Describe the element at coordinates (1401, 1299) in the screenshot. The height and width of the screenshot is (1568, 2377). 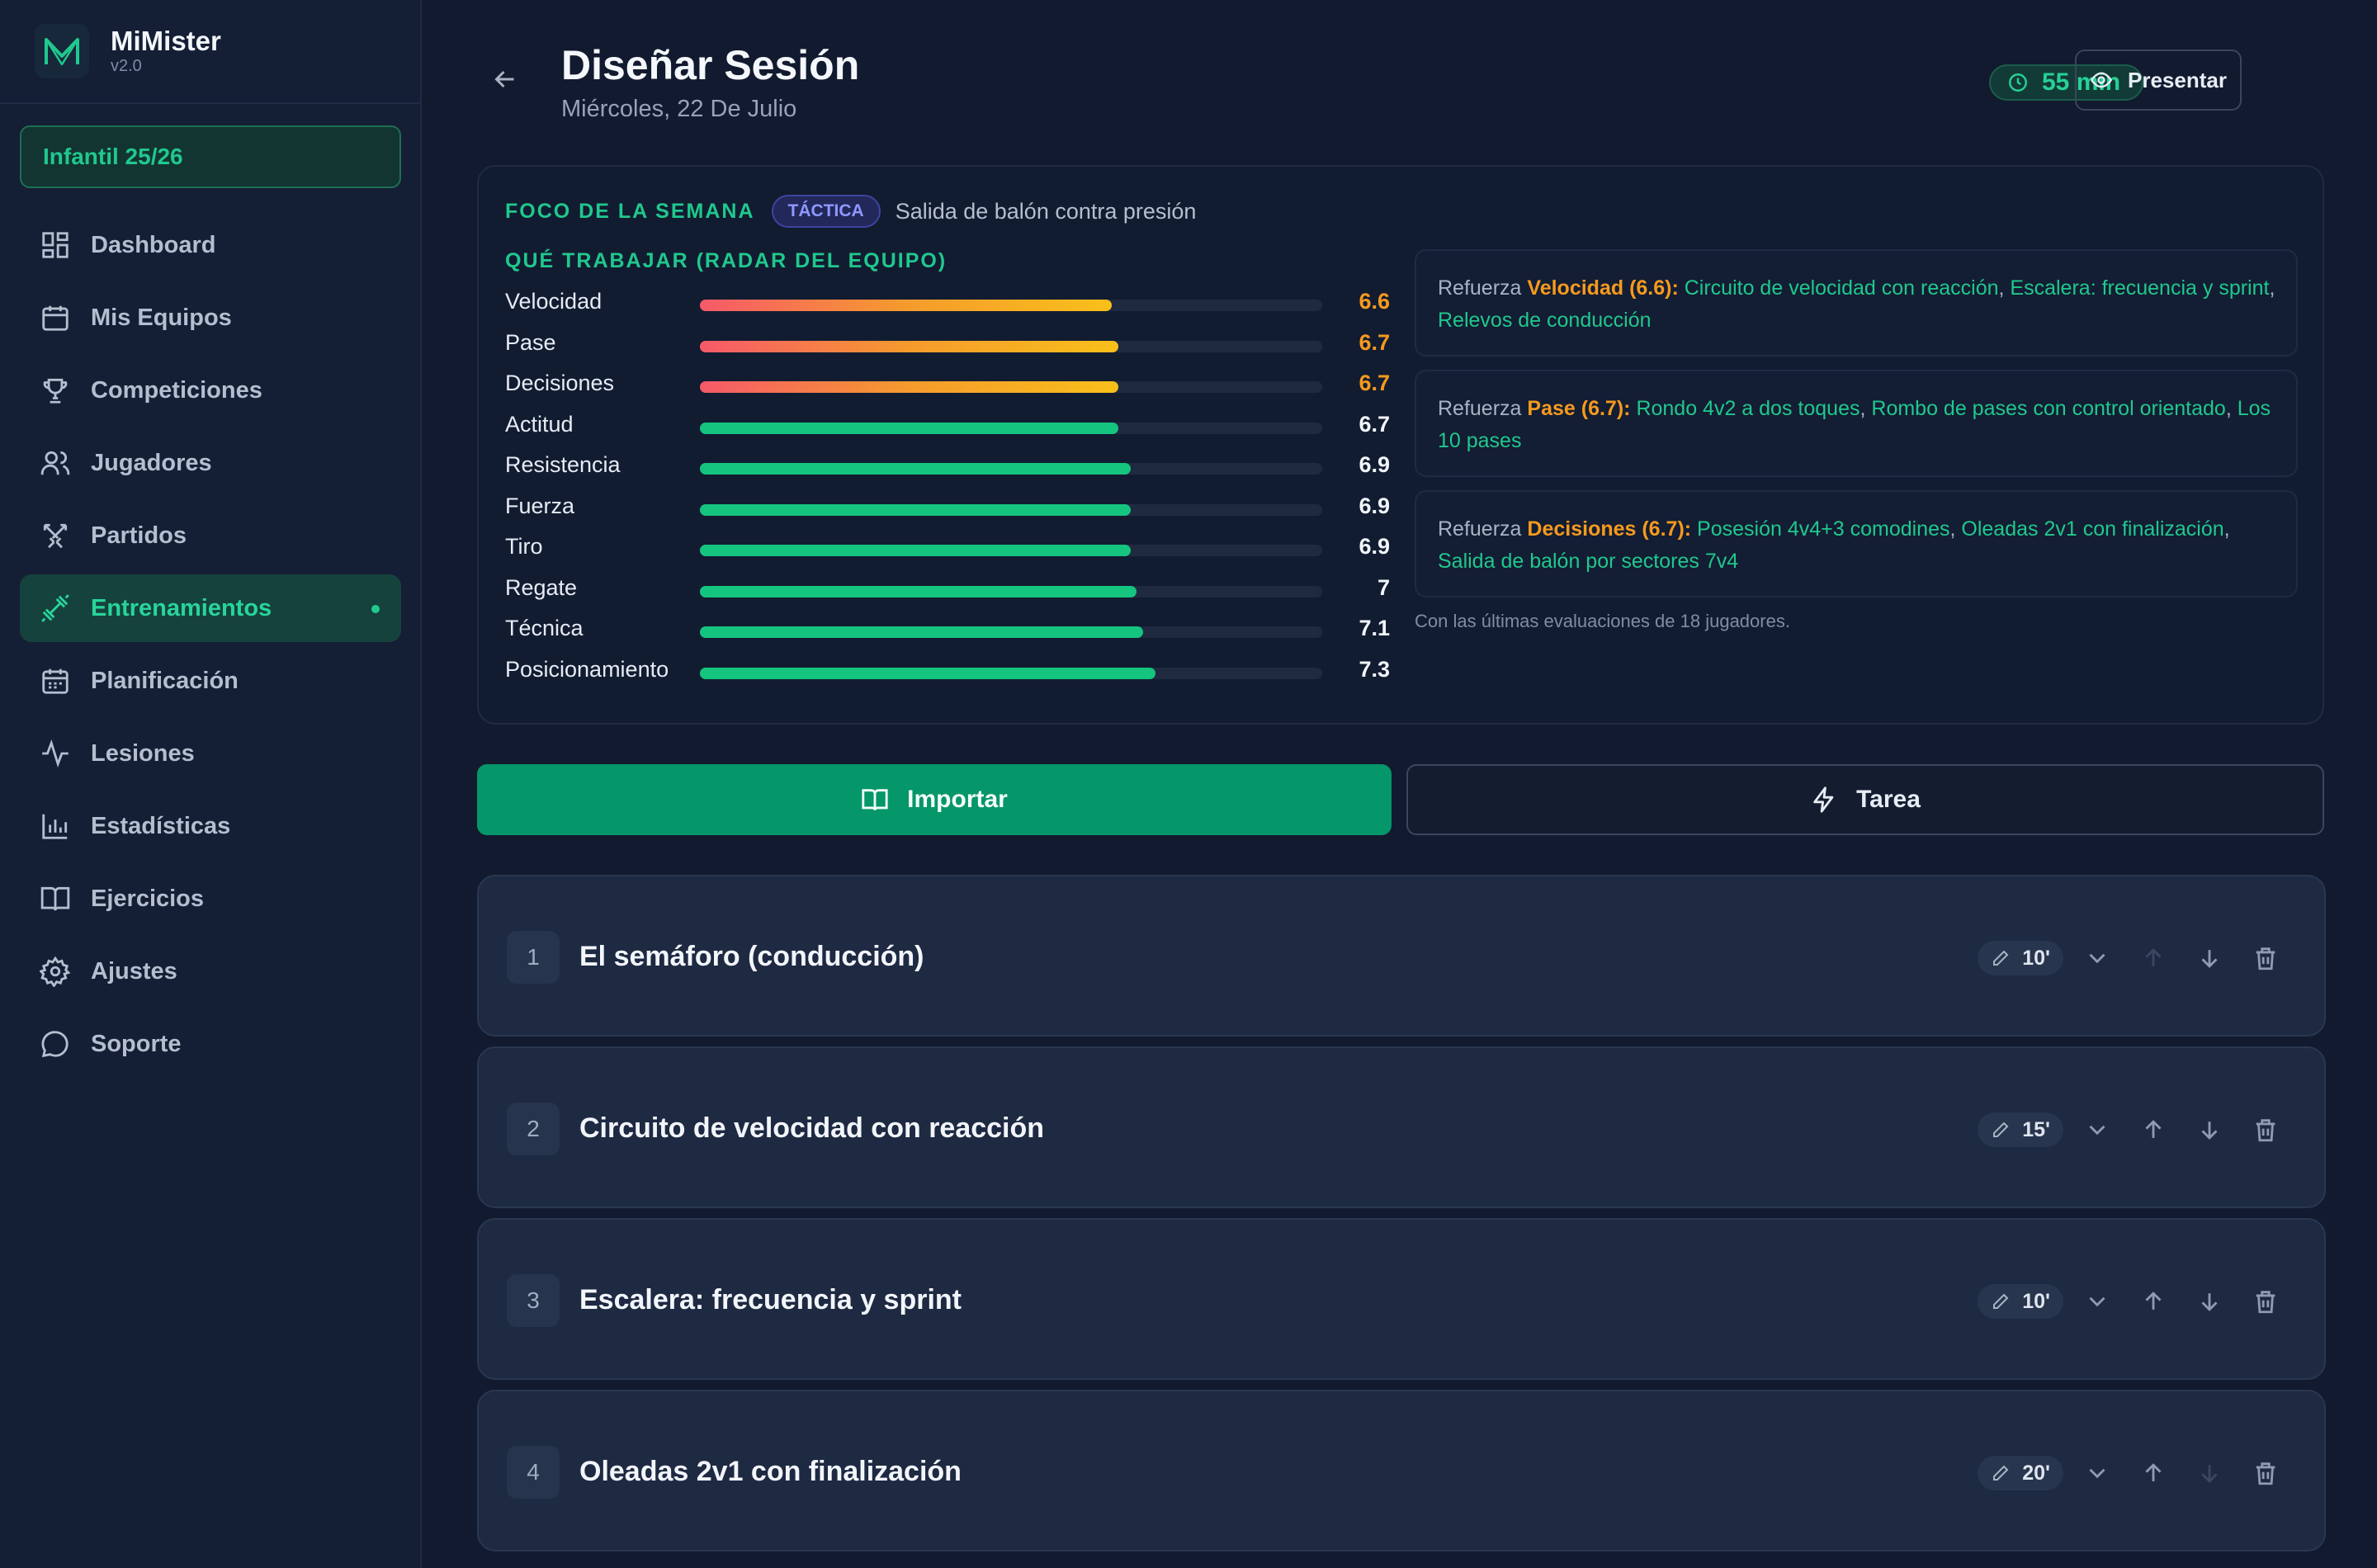
I see `list-item: 3 Escalera: frecuencia y sprint 10'` at that location.